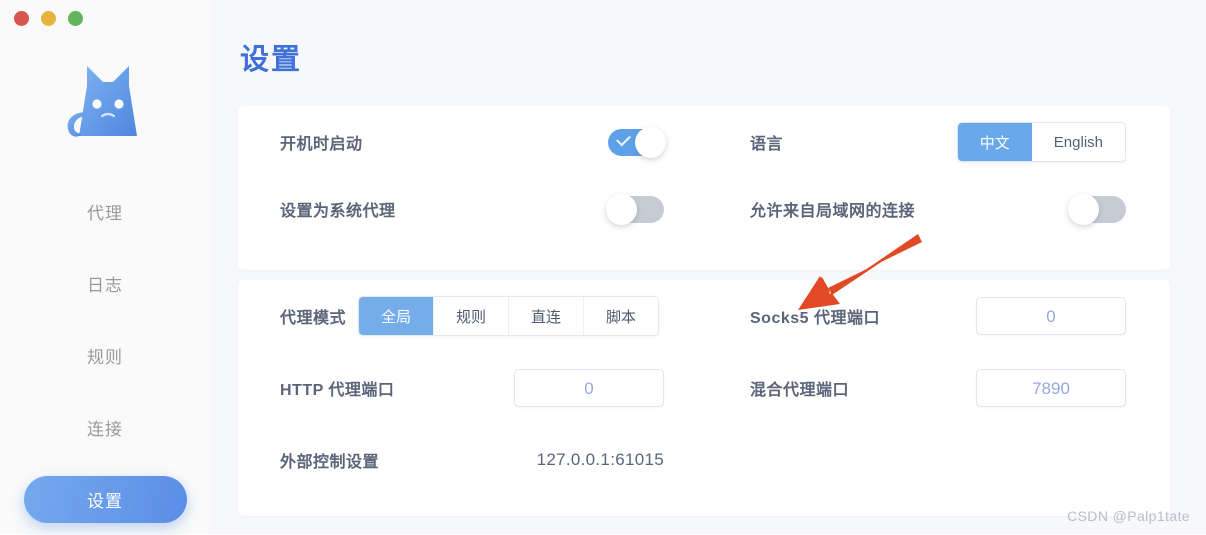 This screenshot has height=535, width=1206. I want to click on minimize-button, so click(48, 18).